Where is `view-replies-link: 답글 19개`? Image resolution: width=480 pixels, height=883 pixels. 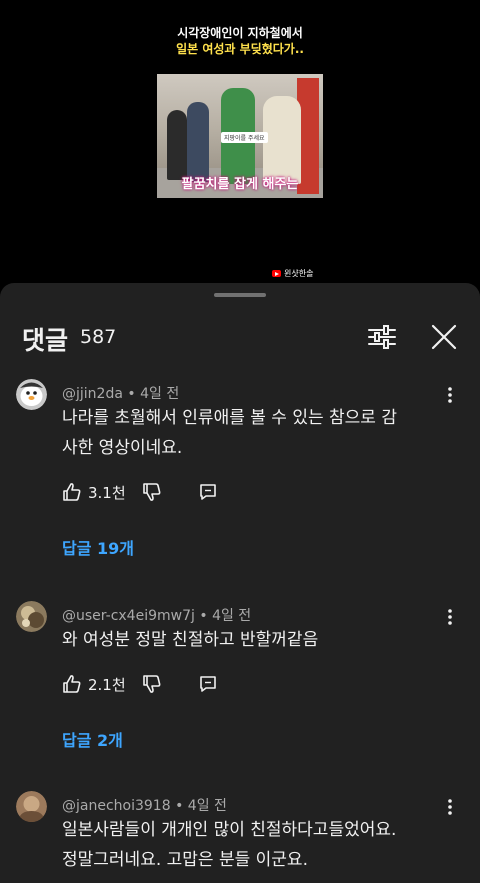
view-replies-link: 답글 19개 is located at coordinates (98, 547).